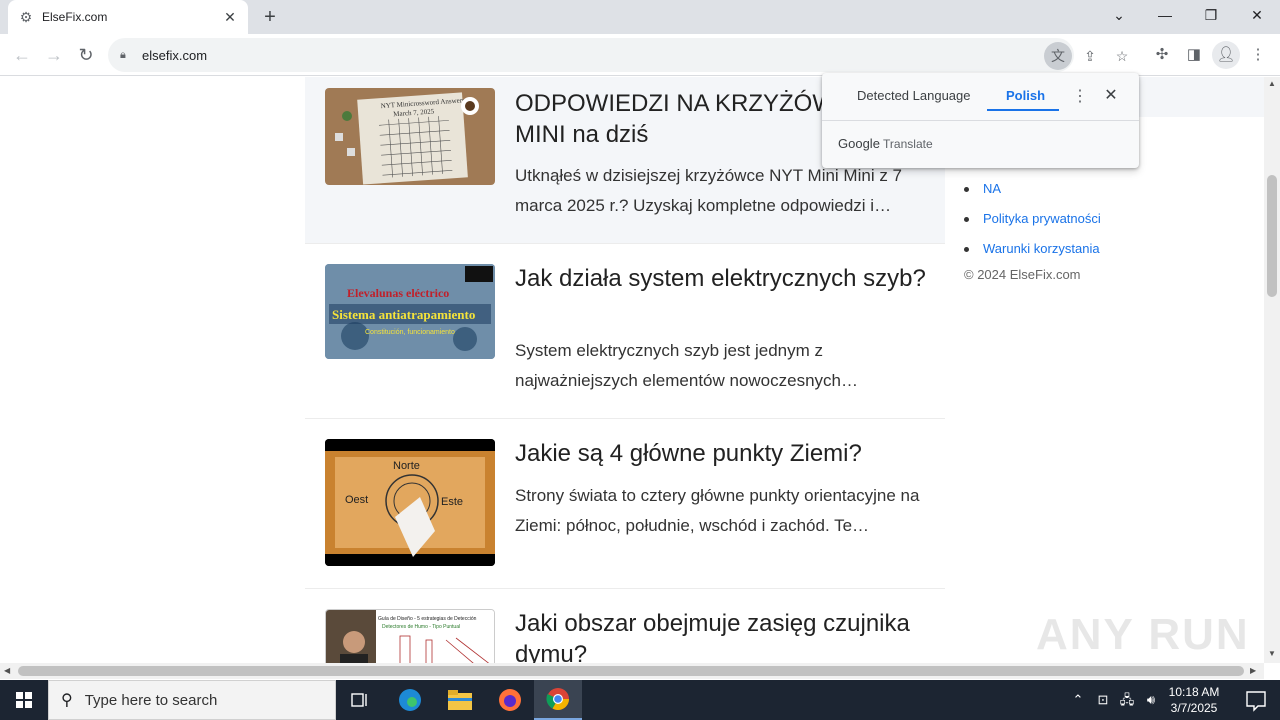 This screenshot has width=1280, height=720. I want to click on minimize-button: —, so click(1165, 15).